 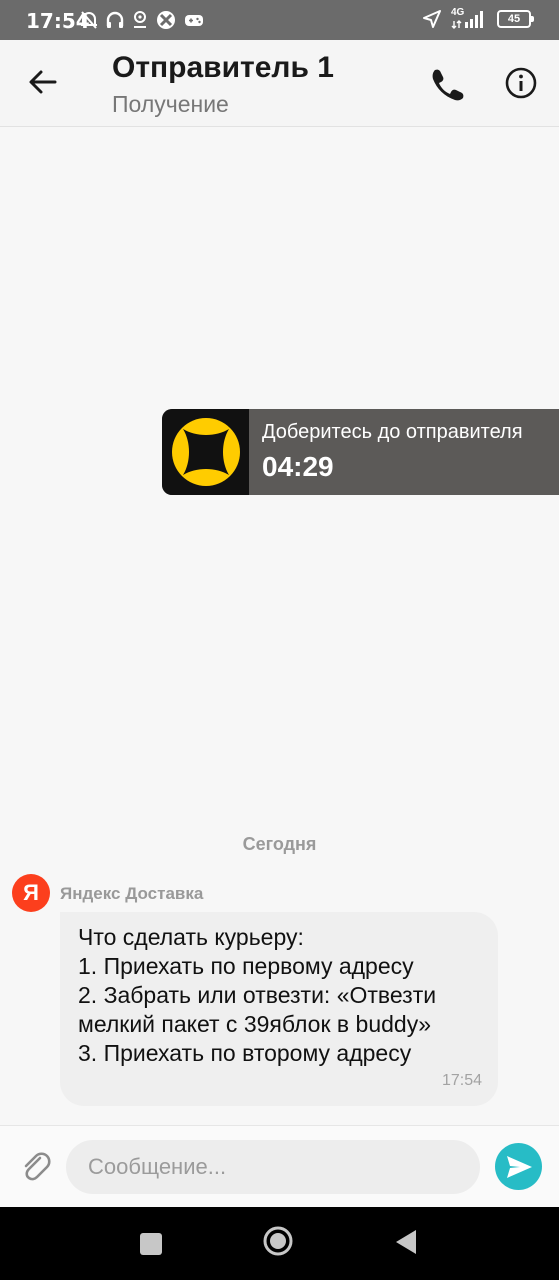 What do you see at coordinates (89, 20) in the screenshot?
I see `mute-bell-icon` at bounding box center [89, 20].